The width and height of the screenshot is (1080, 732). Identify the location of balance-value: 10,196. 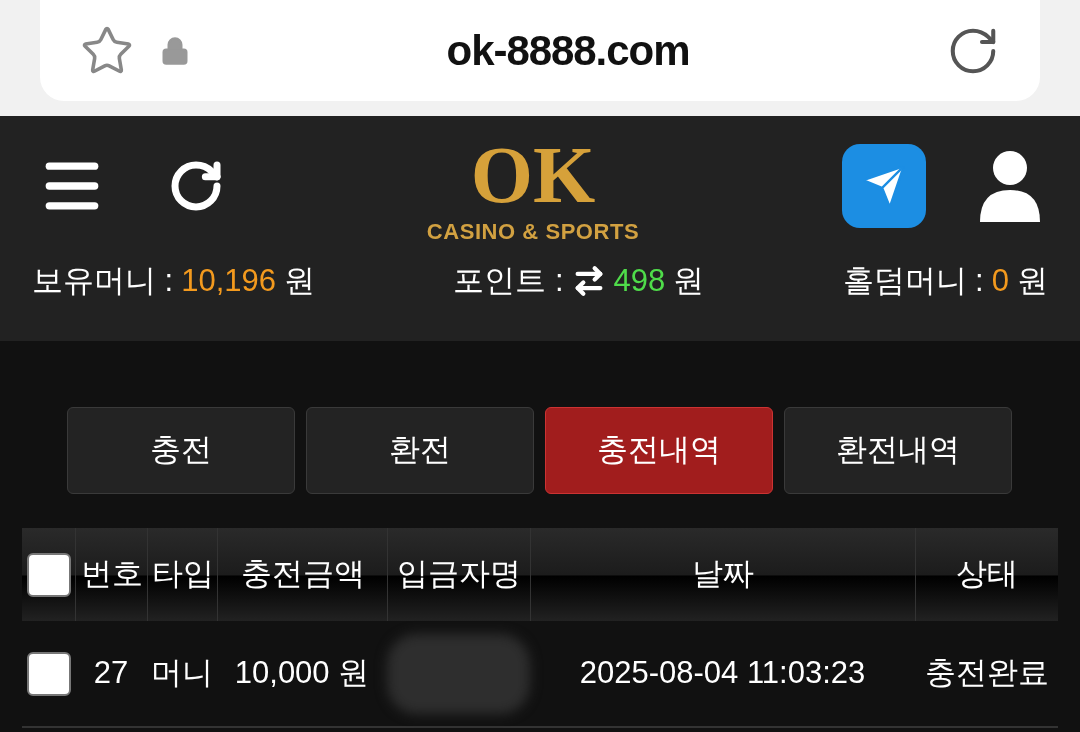
(229, 281).